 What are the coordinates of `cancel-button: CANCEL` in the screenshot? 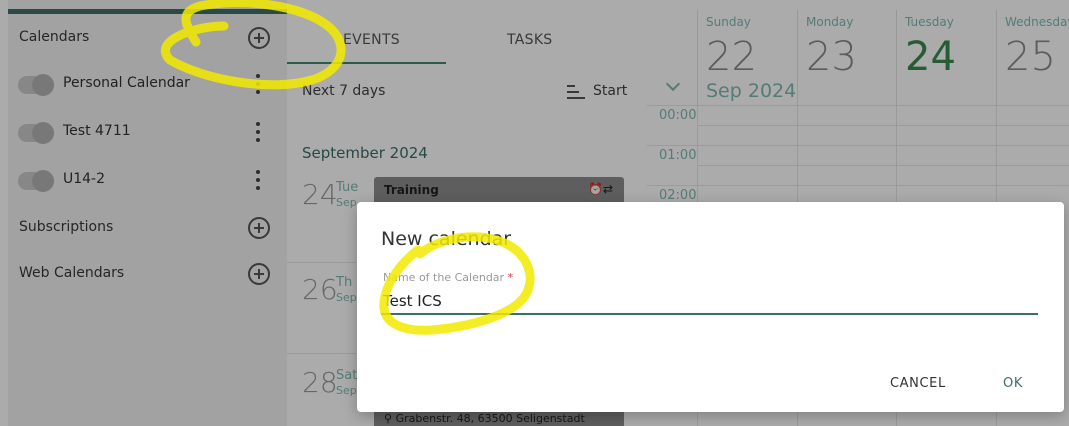 It's located at (918, 383).